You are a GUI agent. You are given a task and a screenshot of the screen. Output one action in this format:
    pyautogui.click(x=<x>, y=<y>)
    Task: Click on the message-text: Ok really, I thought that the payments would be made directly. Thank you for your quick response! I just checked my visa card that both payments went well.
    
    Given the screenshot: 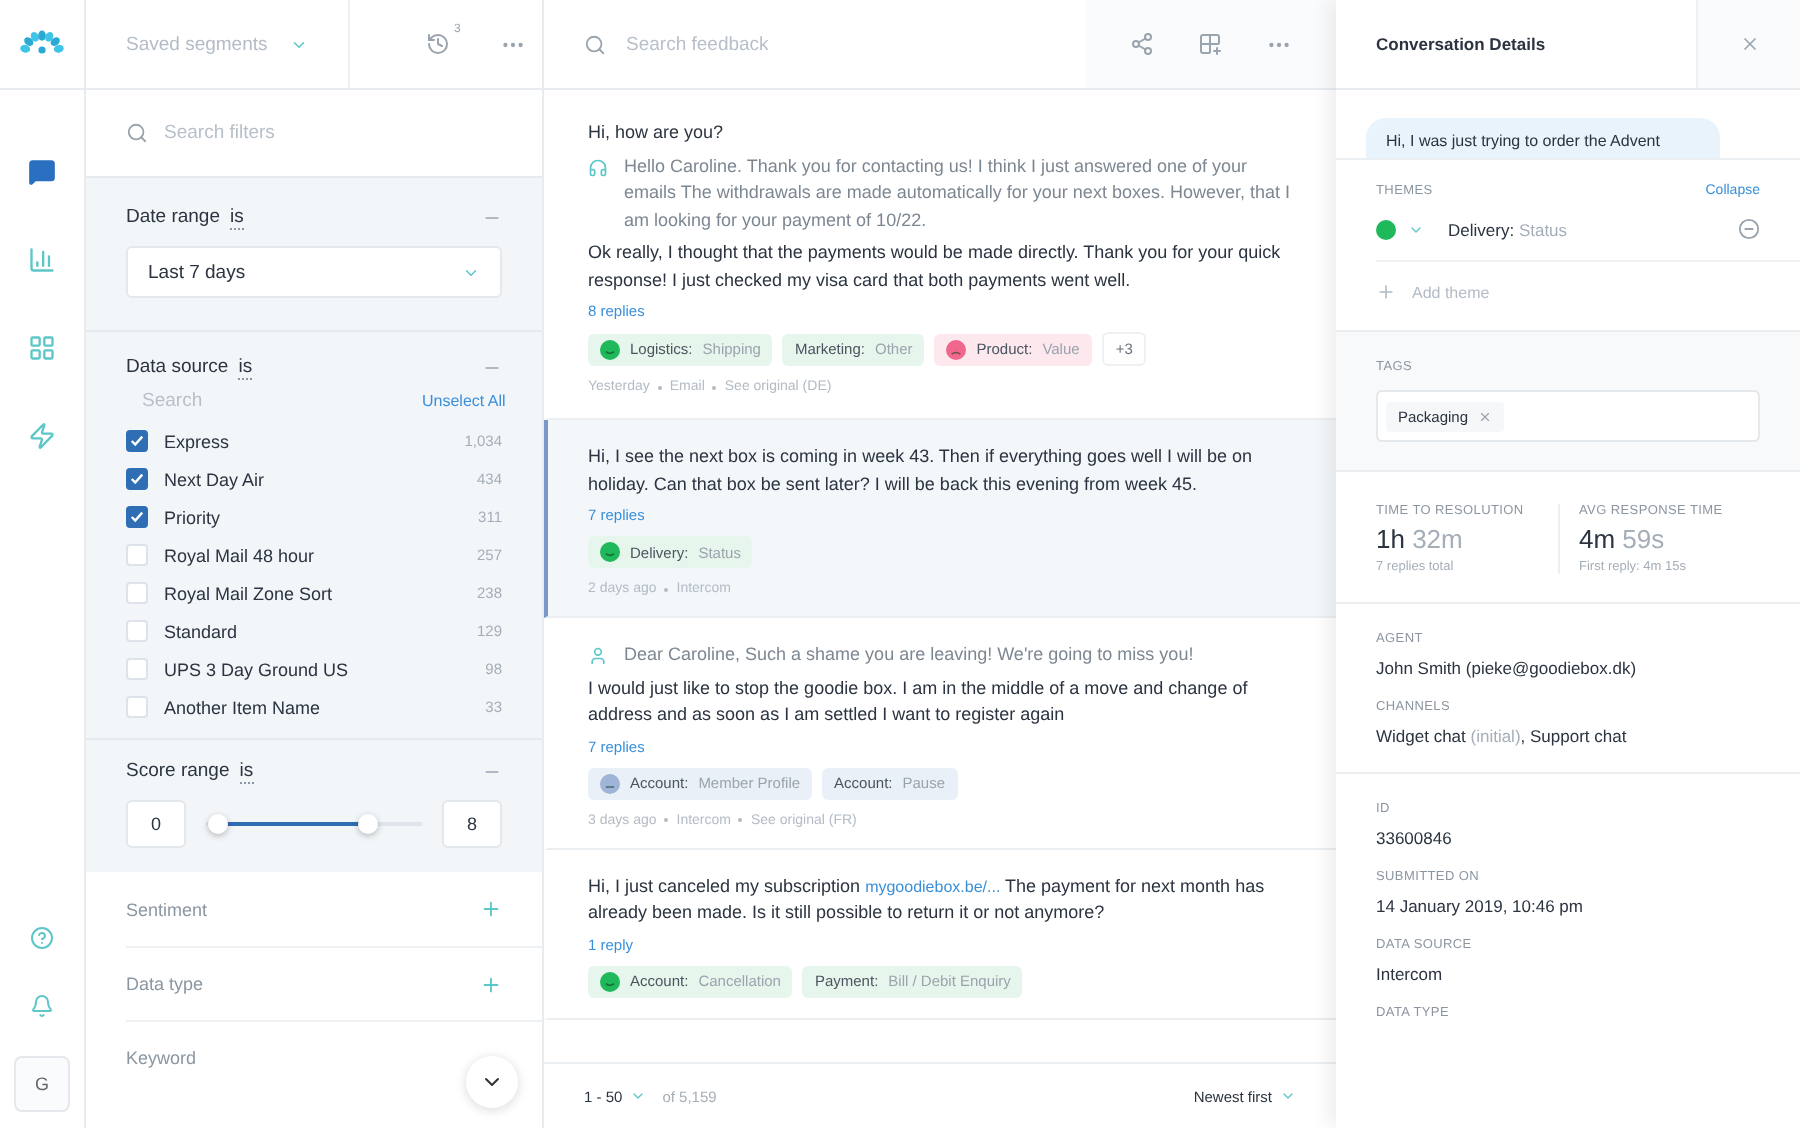 What is the action you would take?
    pyautogui.click(x=935, y=267)
    